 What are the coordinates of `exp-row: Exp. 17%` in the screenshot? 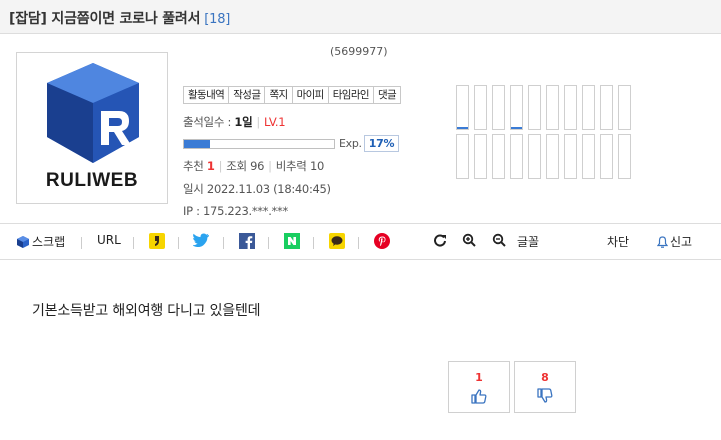 It's located at (291, 143).